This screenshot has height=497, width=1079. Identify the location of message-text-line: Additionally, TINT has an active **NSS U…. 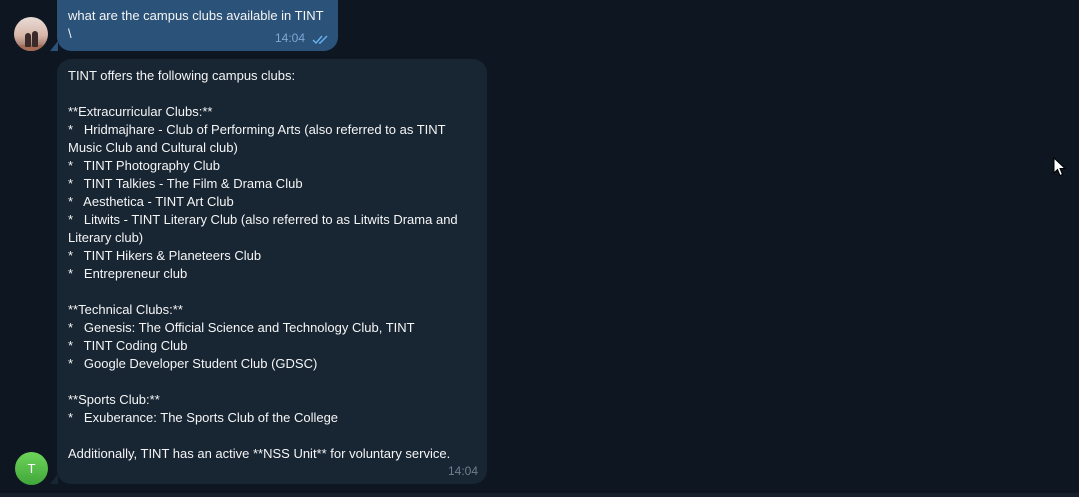
(259, 453).